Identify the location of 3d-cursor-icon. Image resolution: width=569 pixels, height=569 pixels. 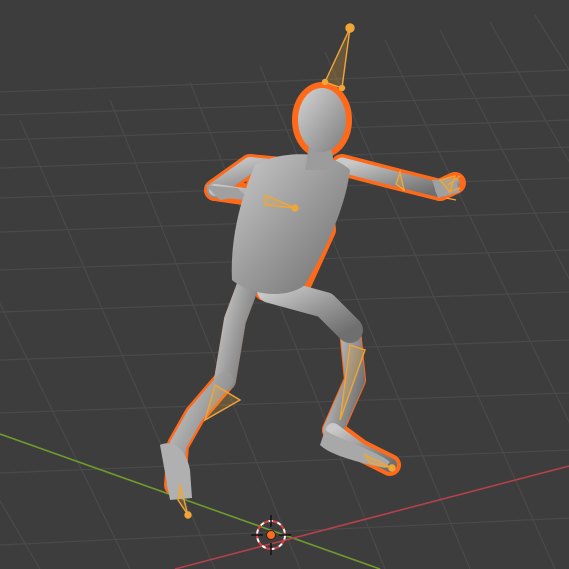
(271, 535).